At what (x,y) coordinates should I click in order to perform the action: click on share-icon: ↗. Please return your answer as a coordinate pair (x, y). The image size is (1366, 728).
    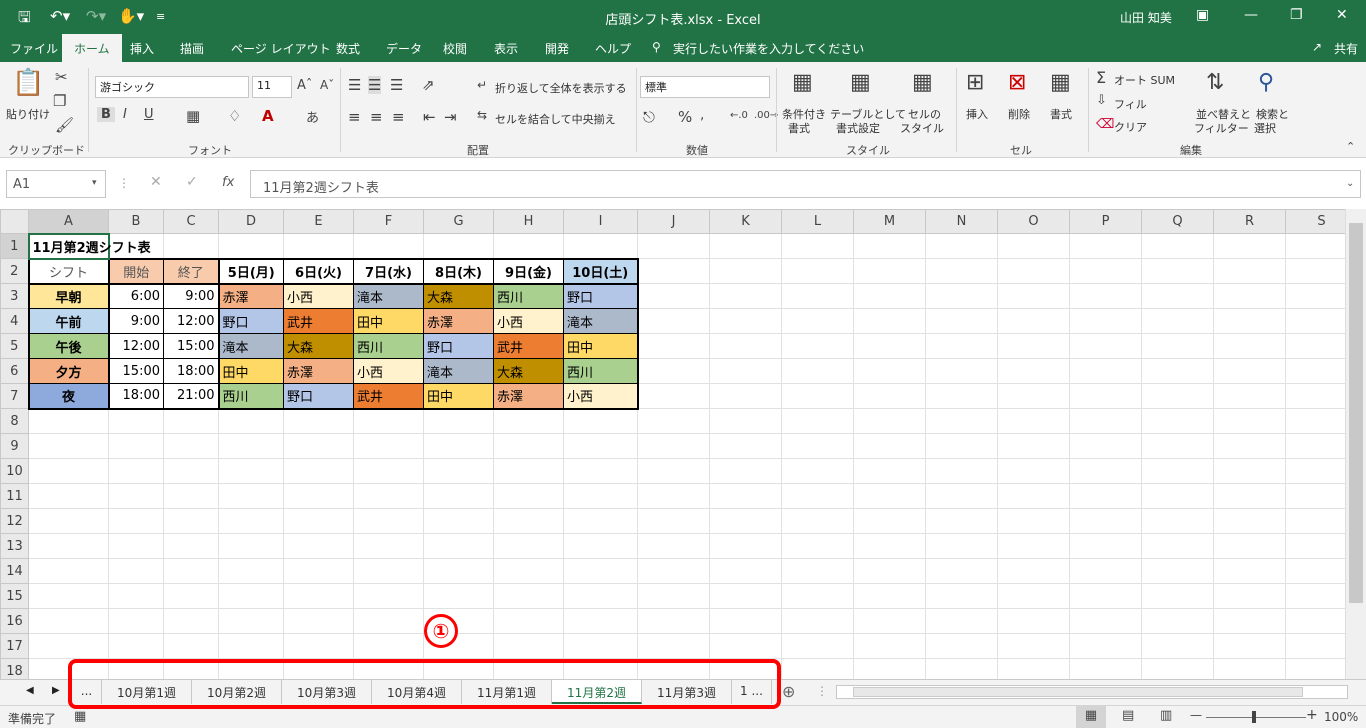
    Looking at the image, I should click on (1317, 47).